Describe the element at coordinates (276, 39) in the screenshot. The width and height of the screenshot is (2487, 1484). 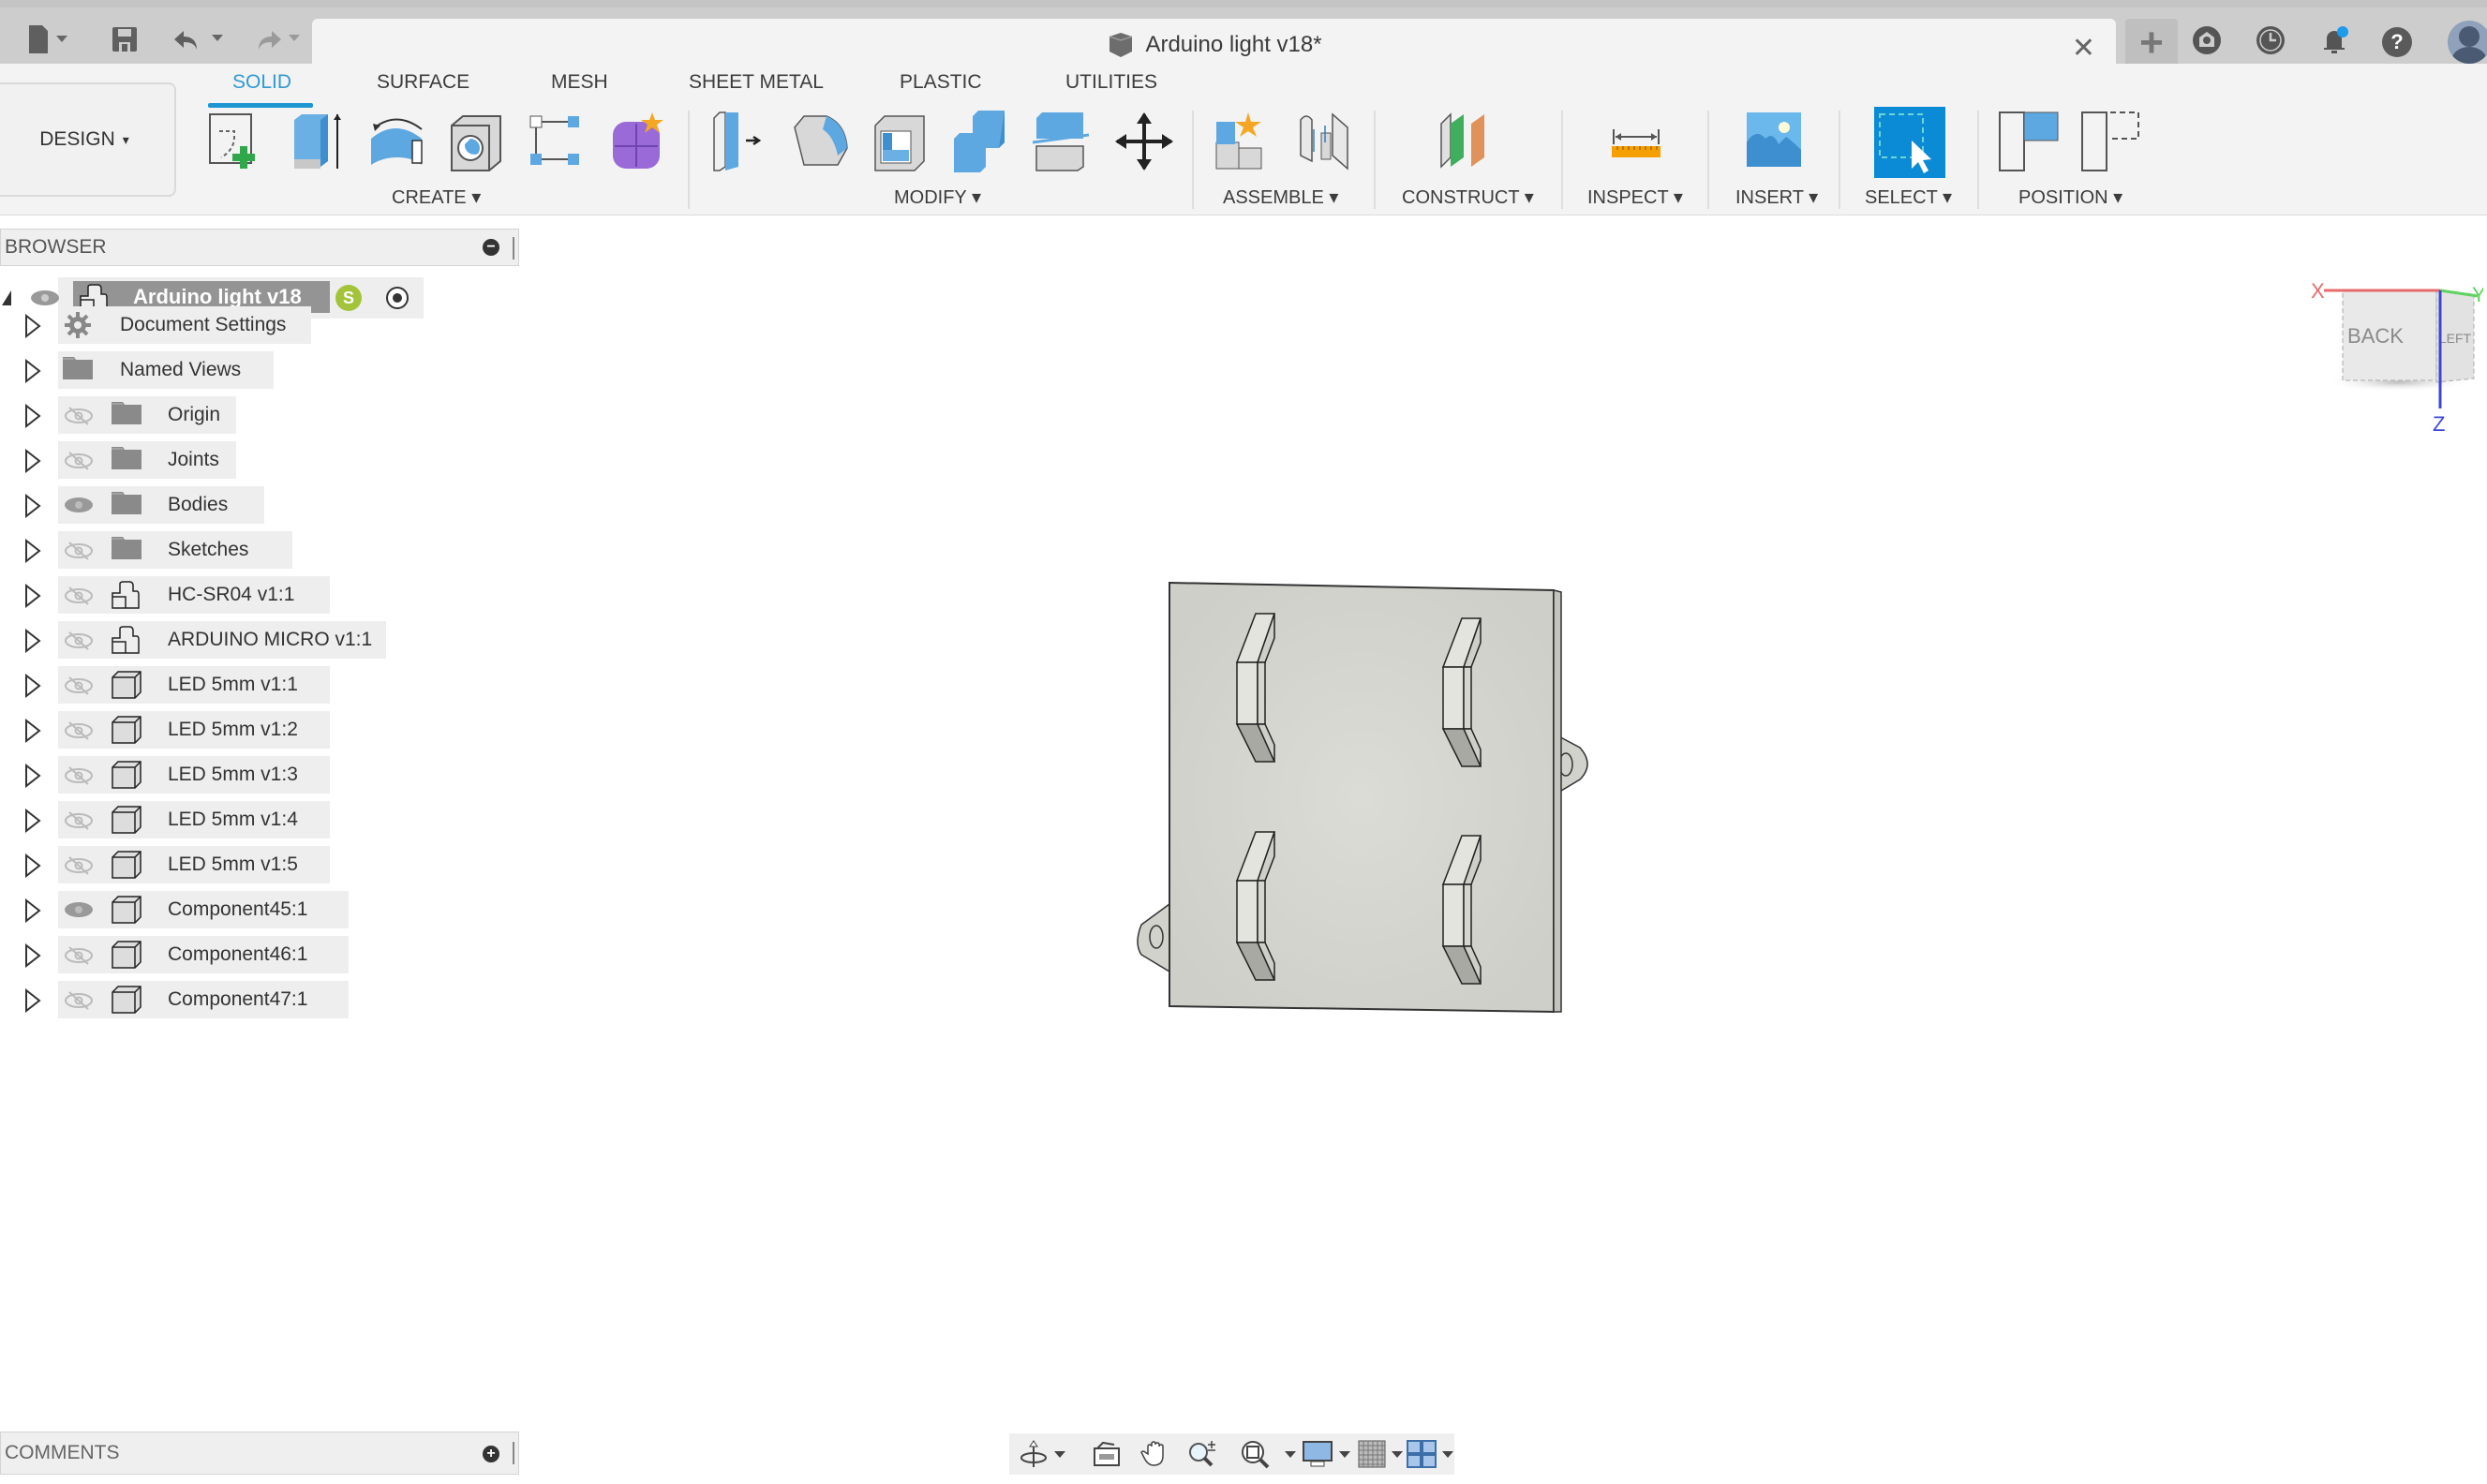
I see `redo-button` at that location.